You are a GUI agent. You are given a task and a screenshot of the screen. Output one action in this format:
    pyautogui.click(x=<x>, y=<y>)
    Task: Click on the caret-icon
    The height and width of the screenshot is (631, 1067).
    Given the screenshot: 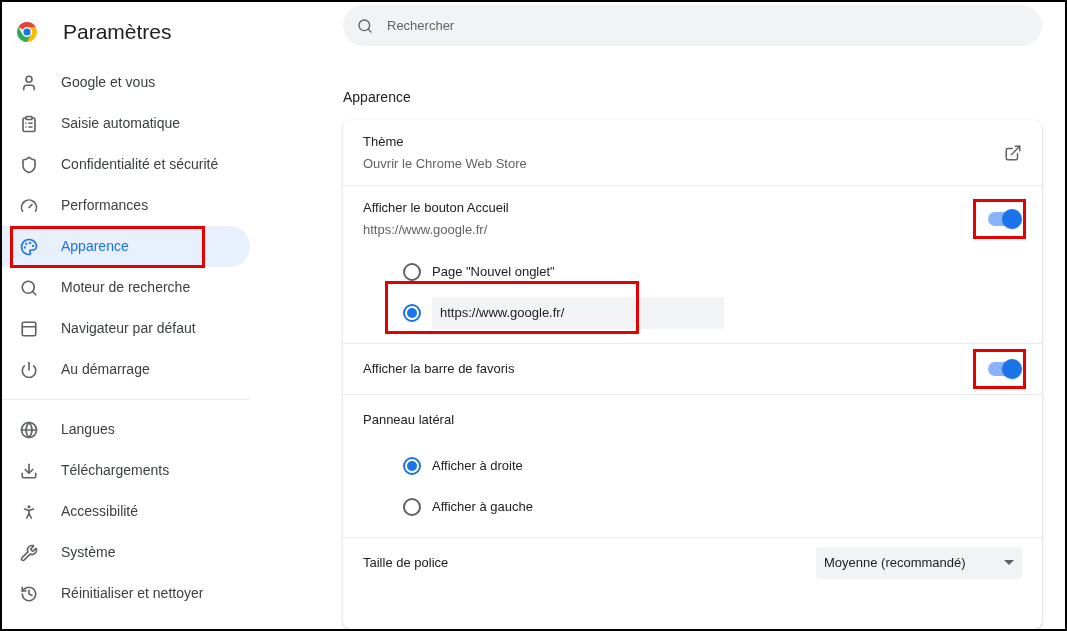 What is the action you would take?
    pyautogui.click(x=1009, y=562)
    